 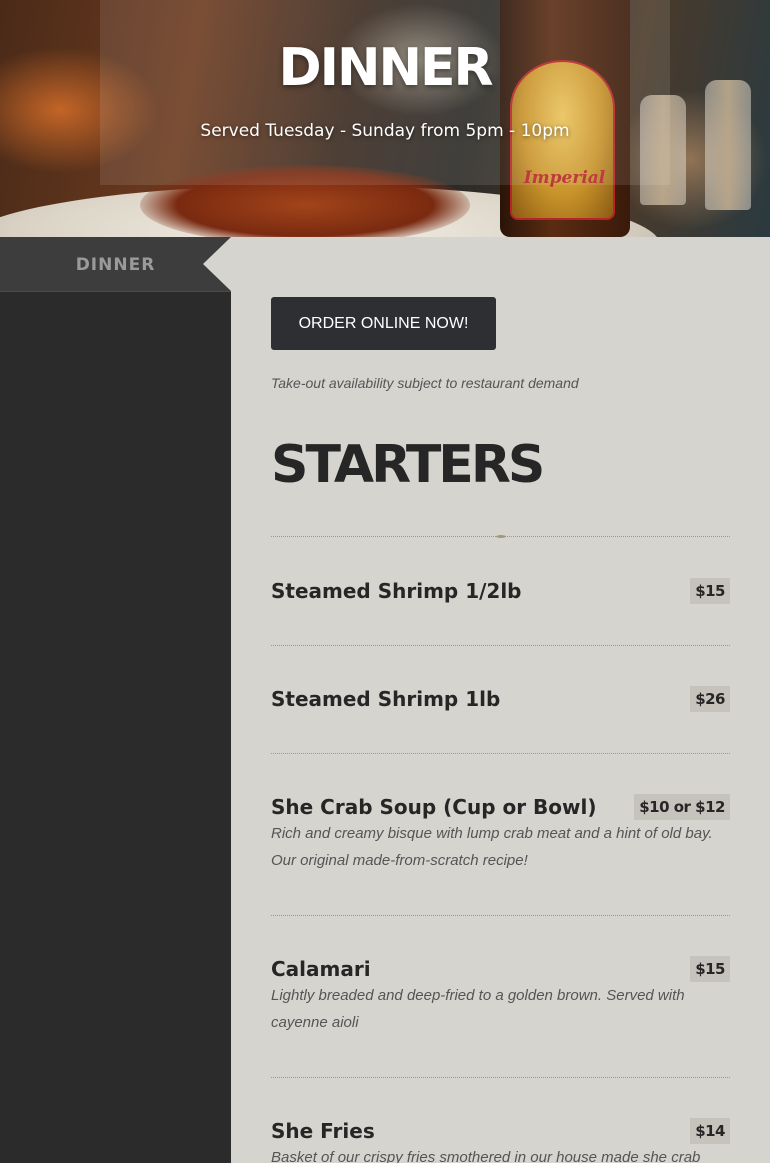 What do you see at coordinates (728, 145) in the screenshot?
I see `hero-shaker-image` at bounding box center [728, 145].